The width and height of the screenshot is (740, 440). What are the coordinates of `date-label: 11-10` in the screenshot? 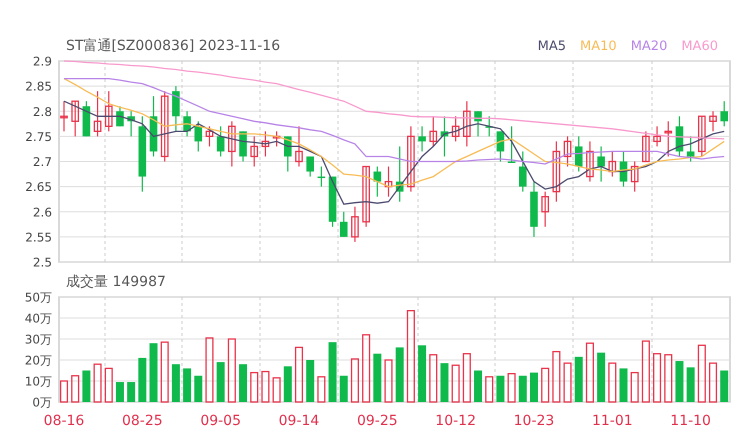 It's located at (690, 421).